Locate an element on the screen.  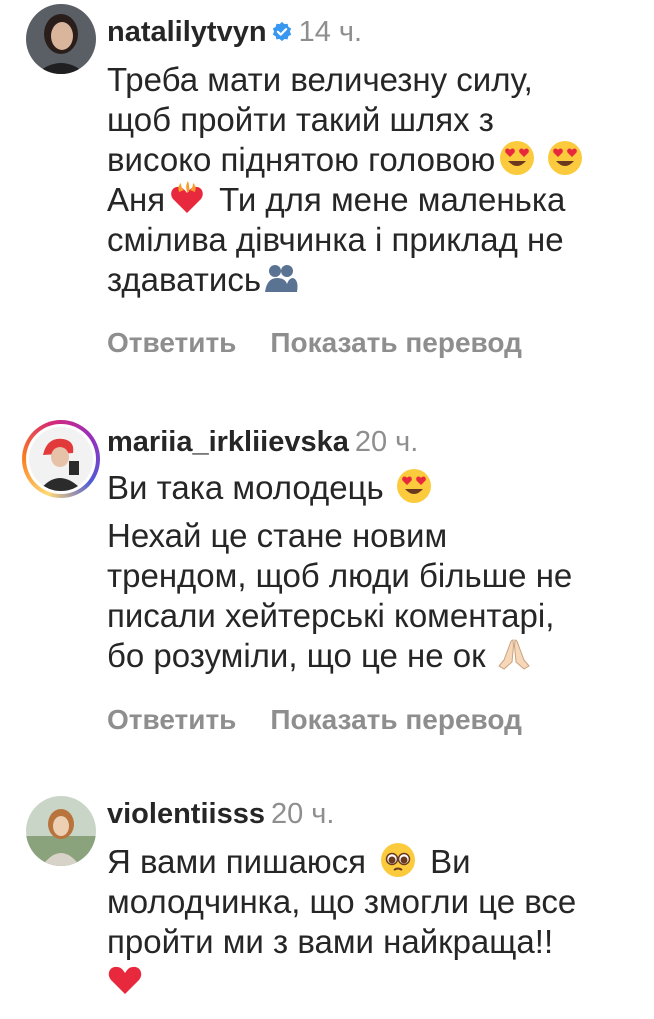
username: violentiisss is located at coordinates (186, 814).